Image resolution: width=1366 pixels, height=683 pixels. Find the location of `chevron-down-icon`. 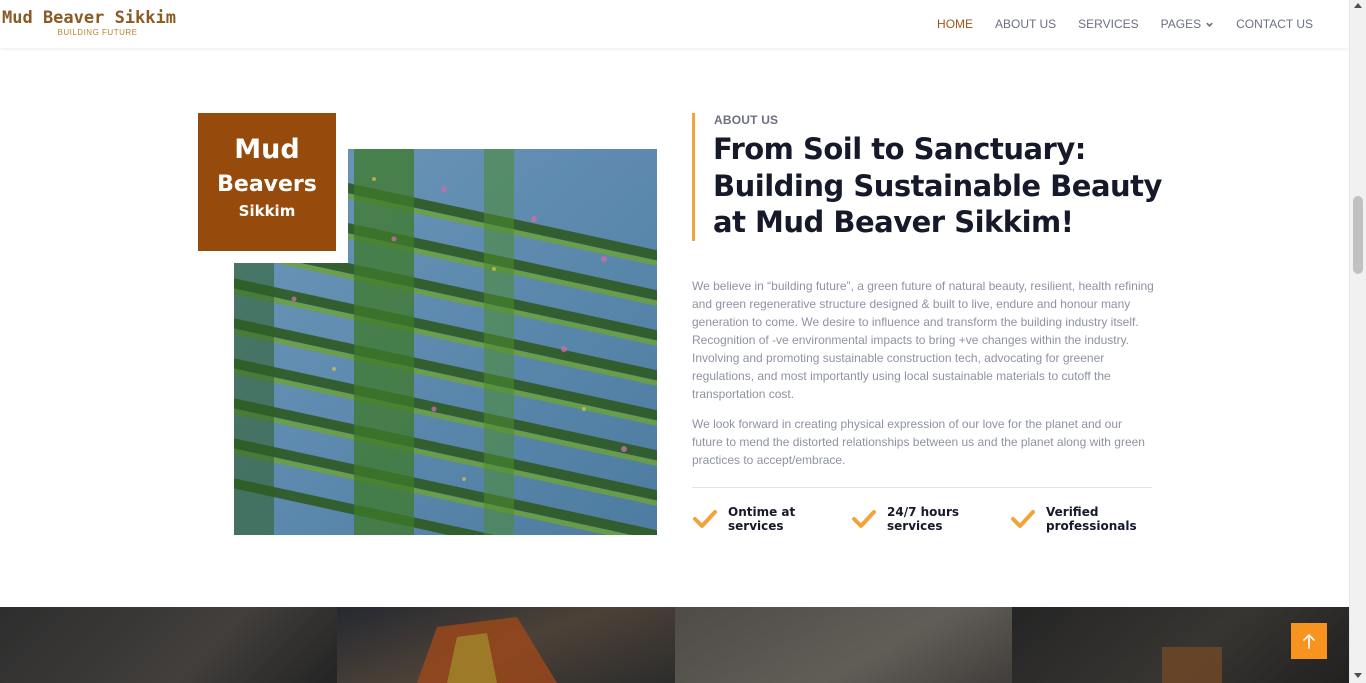

chevron-down-icon is located at coordinates (1209, 24).